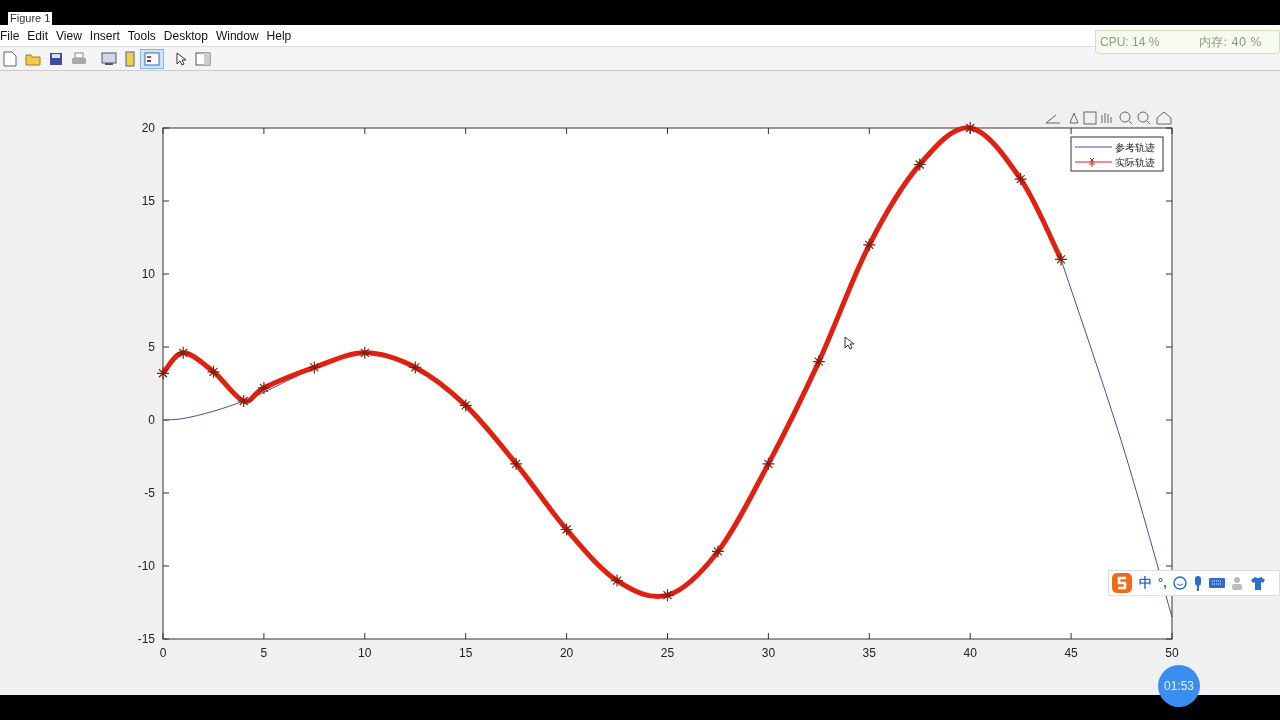  What do you see at coordinates (849, 343) in the screenshot?
I see `mouse-cursor-icon` at bounding box center [849, 343].